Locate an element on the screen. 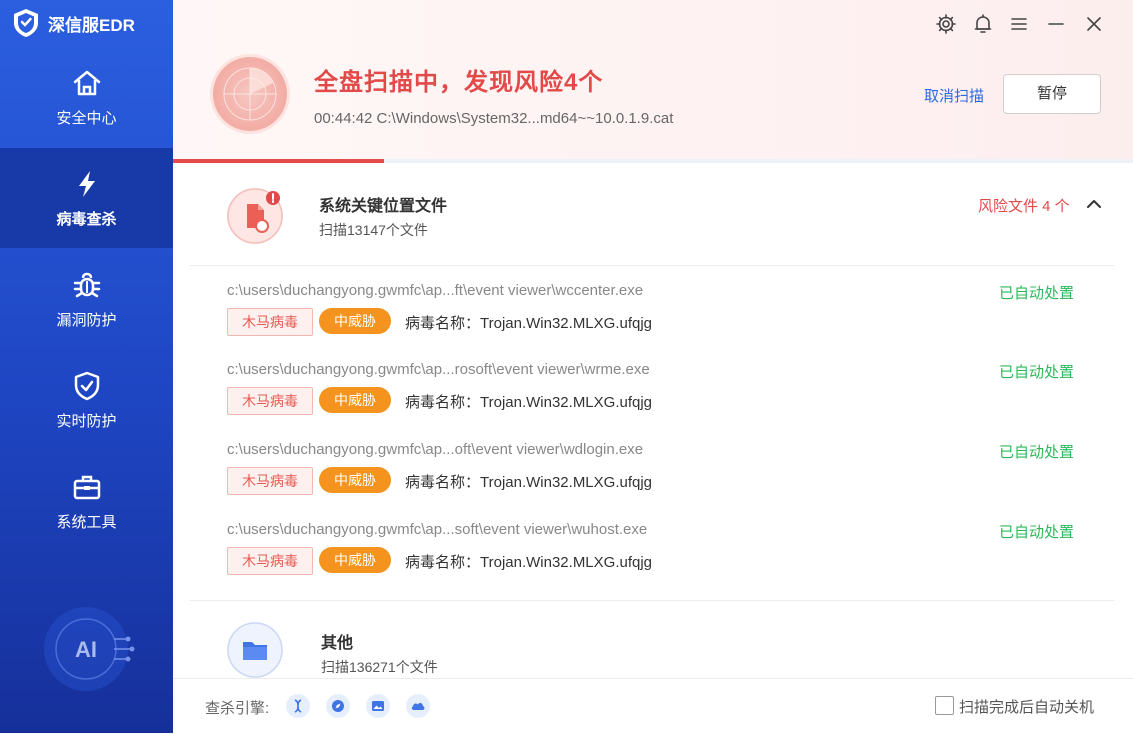 The image size is (1133, 734). shield-logo-icon is located at coordinates (26, 23).